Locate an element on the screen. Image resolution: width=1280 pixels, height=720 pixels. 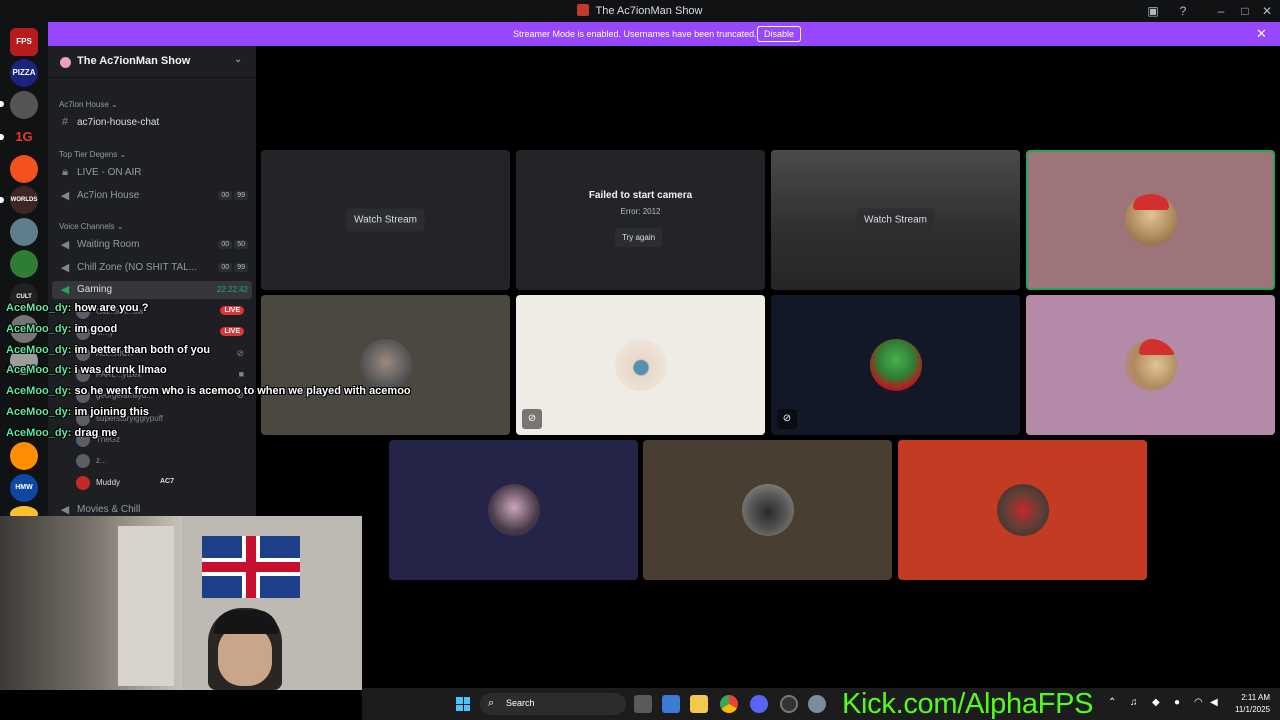
category-ac7ion-house: Ac7ion House ⌄ is located at coordinates (88, 104).